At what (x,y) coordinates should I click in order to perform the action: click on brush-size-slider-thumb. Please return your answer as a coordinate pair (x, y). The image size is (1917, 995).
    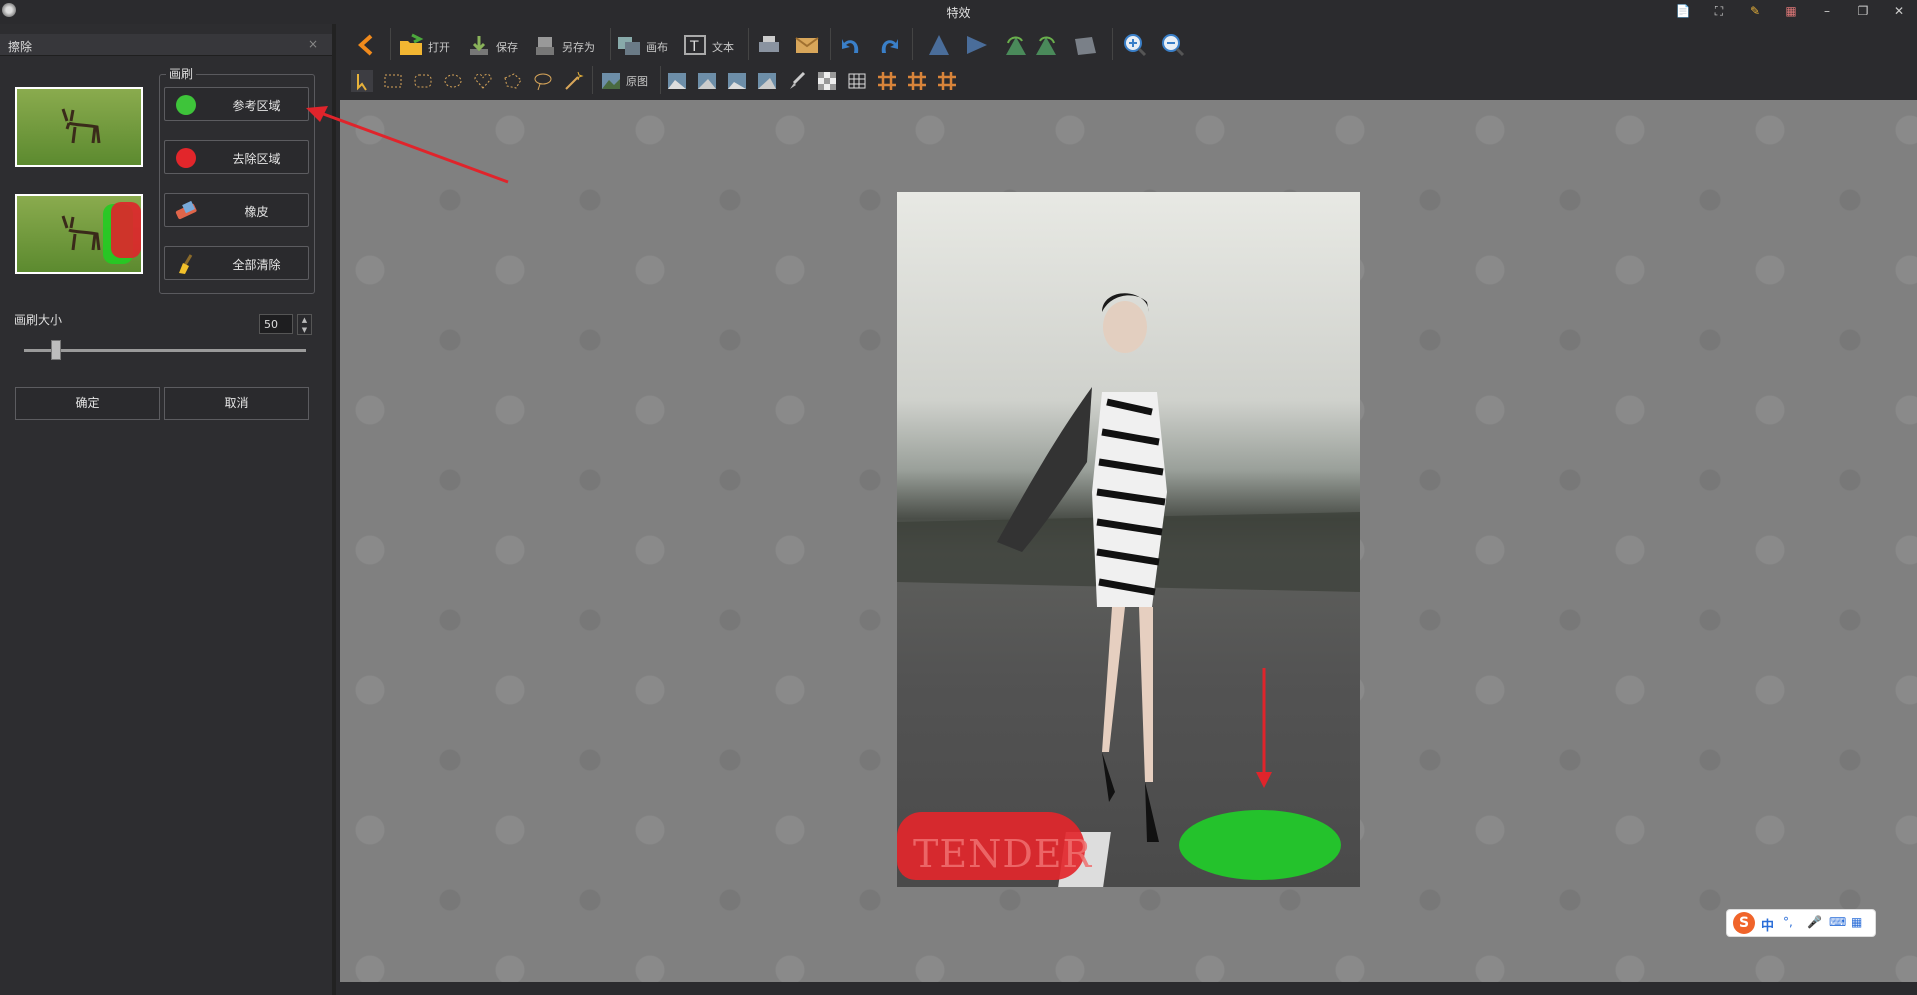
    Looking at the image, I should click on (56, 350).